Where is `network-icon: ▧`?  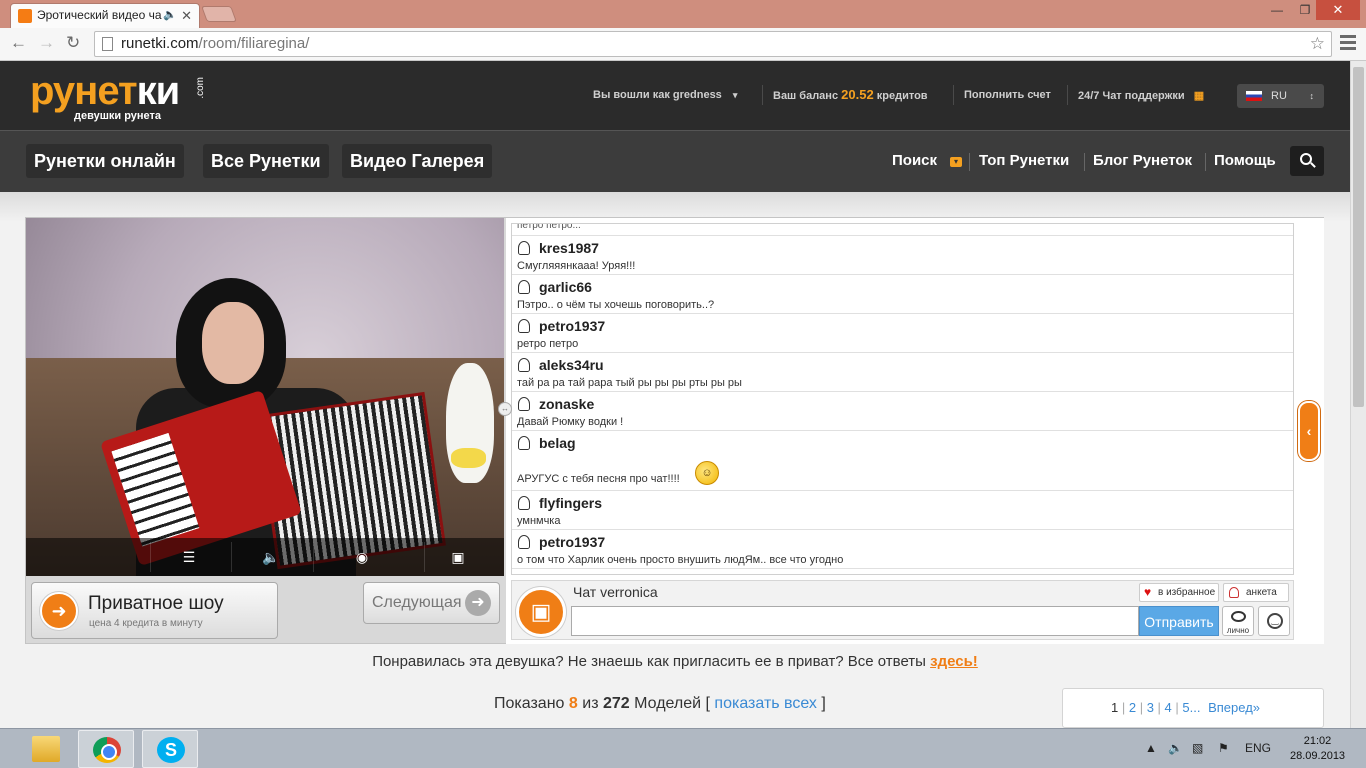
network-icon: ▧ is located at coordinates (1197, 748).